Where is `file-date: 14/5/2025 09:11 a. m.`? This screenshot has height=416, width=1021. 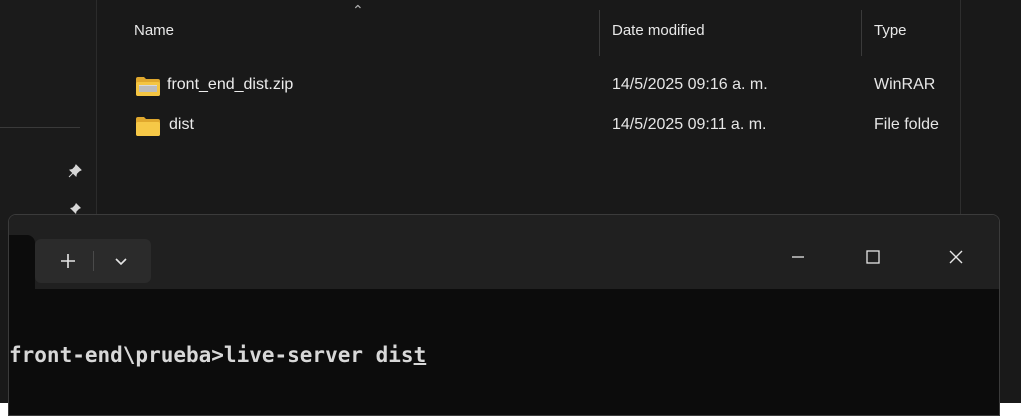
file-date: 14/5/2025 09:11 a. m. is located at coordinates (689, 124).